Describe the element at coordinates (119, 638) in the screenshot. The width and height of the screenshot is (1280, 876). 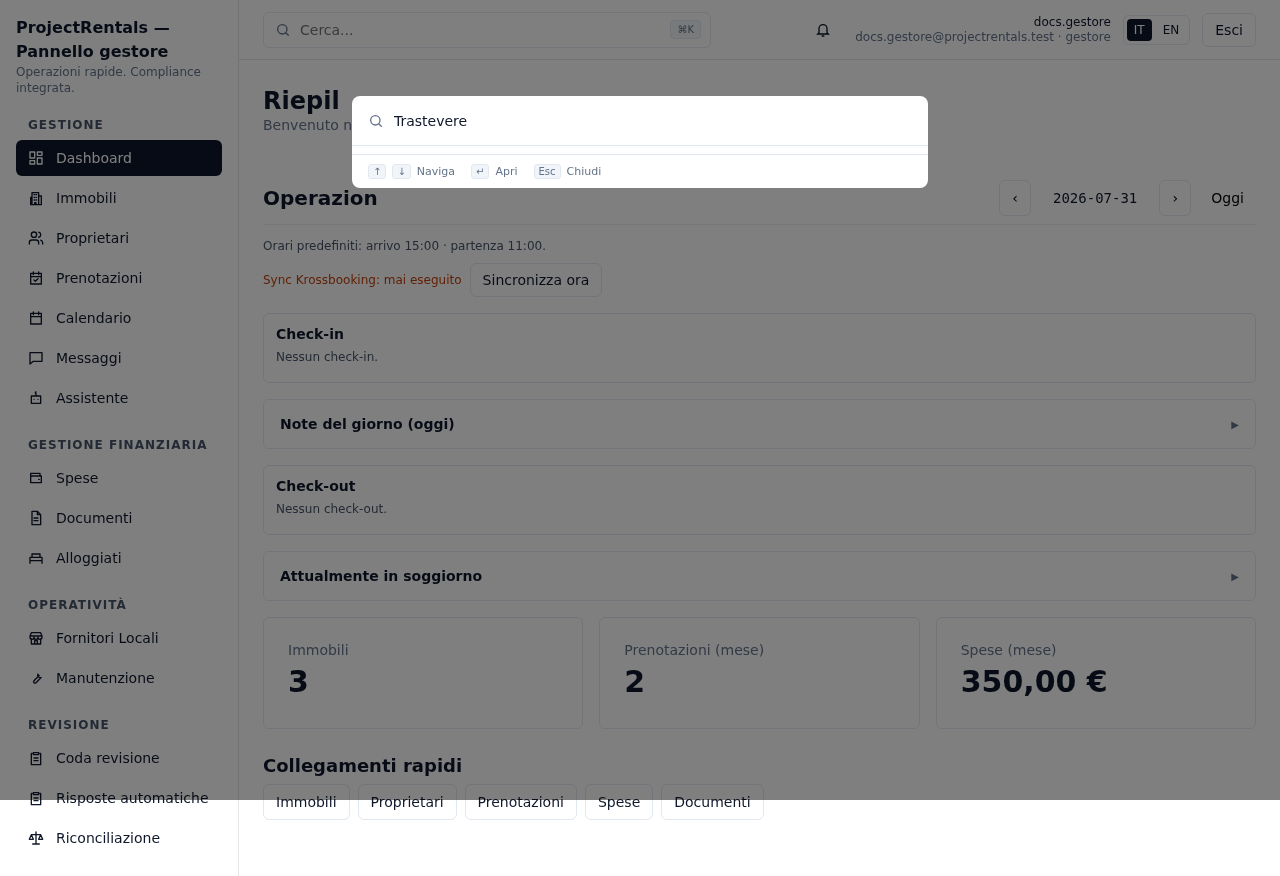
I see `sidebar-item: Fornitori Locali` at that location.